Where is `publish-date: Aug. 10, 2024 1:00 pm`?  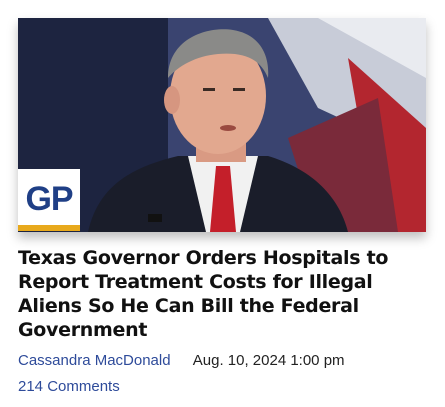 publish-date: Aug. 10, 2024 1:00 pm is located at coordinates (268, 360).